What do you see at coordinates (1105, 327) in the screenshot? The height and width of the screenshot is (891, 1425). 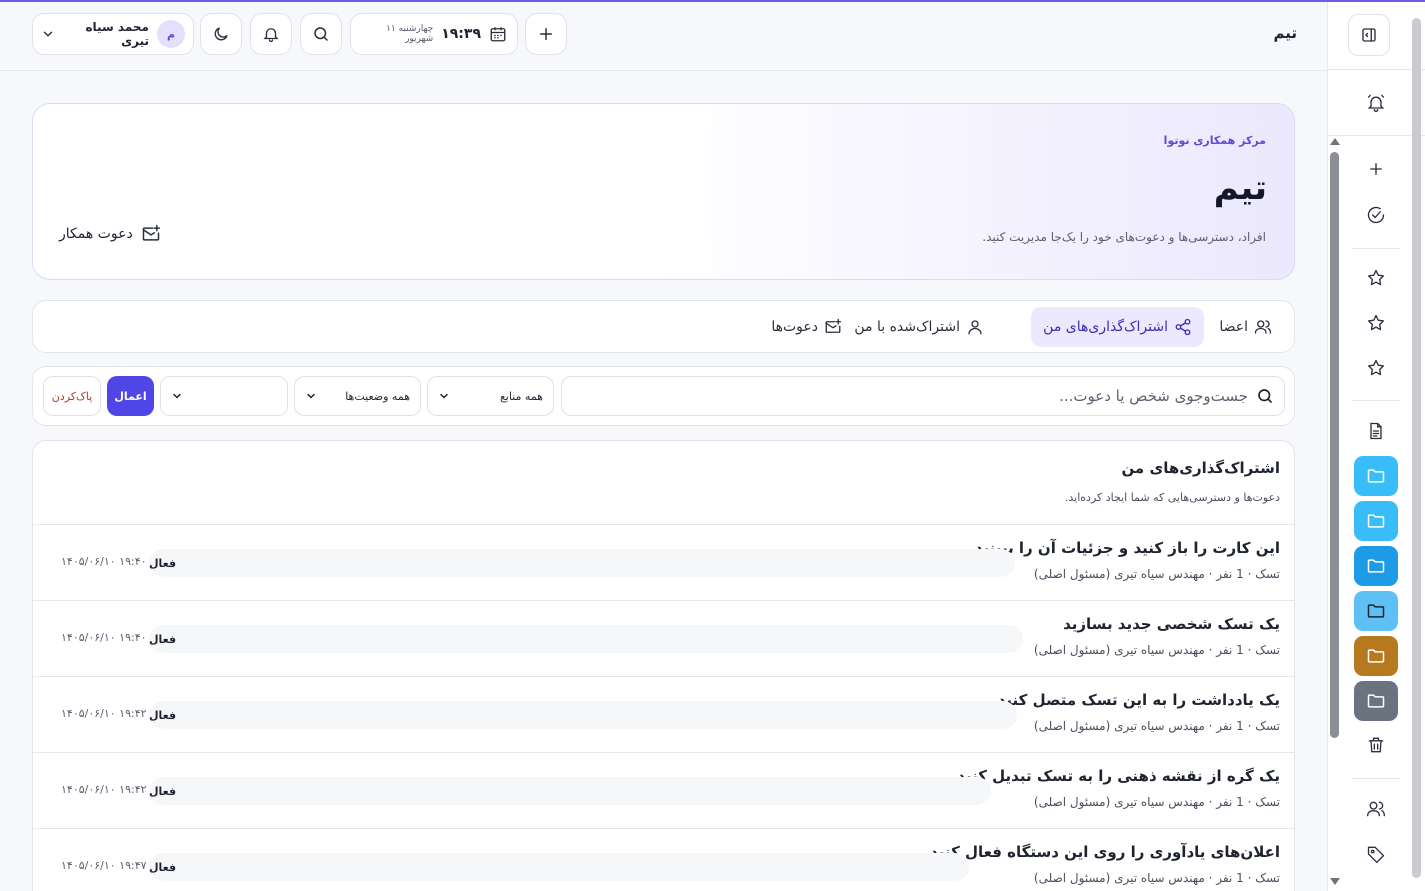 I see `tab-my-shares-label: اشتراک‌گذاری‌های من` at bounding box center [1105, 327].